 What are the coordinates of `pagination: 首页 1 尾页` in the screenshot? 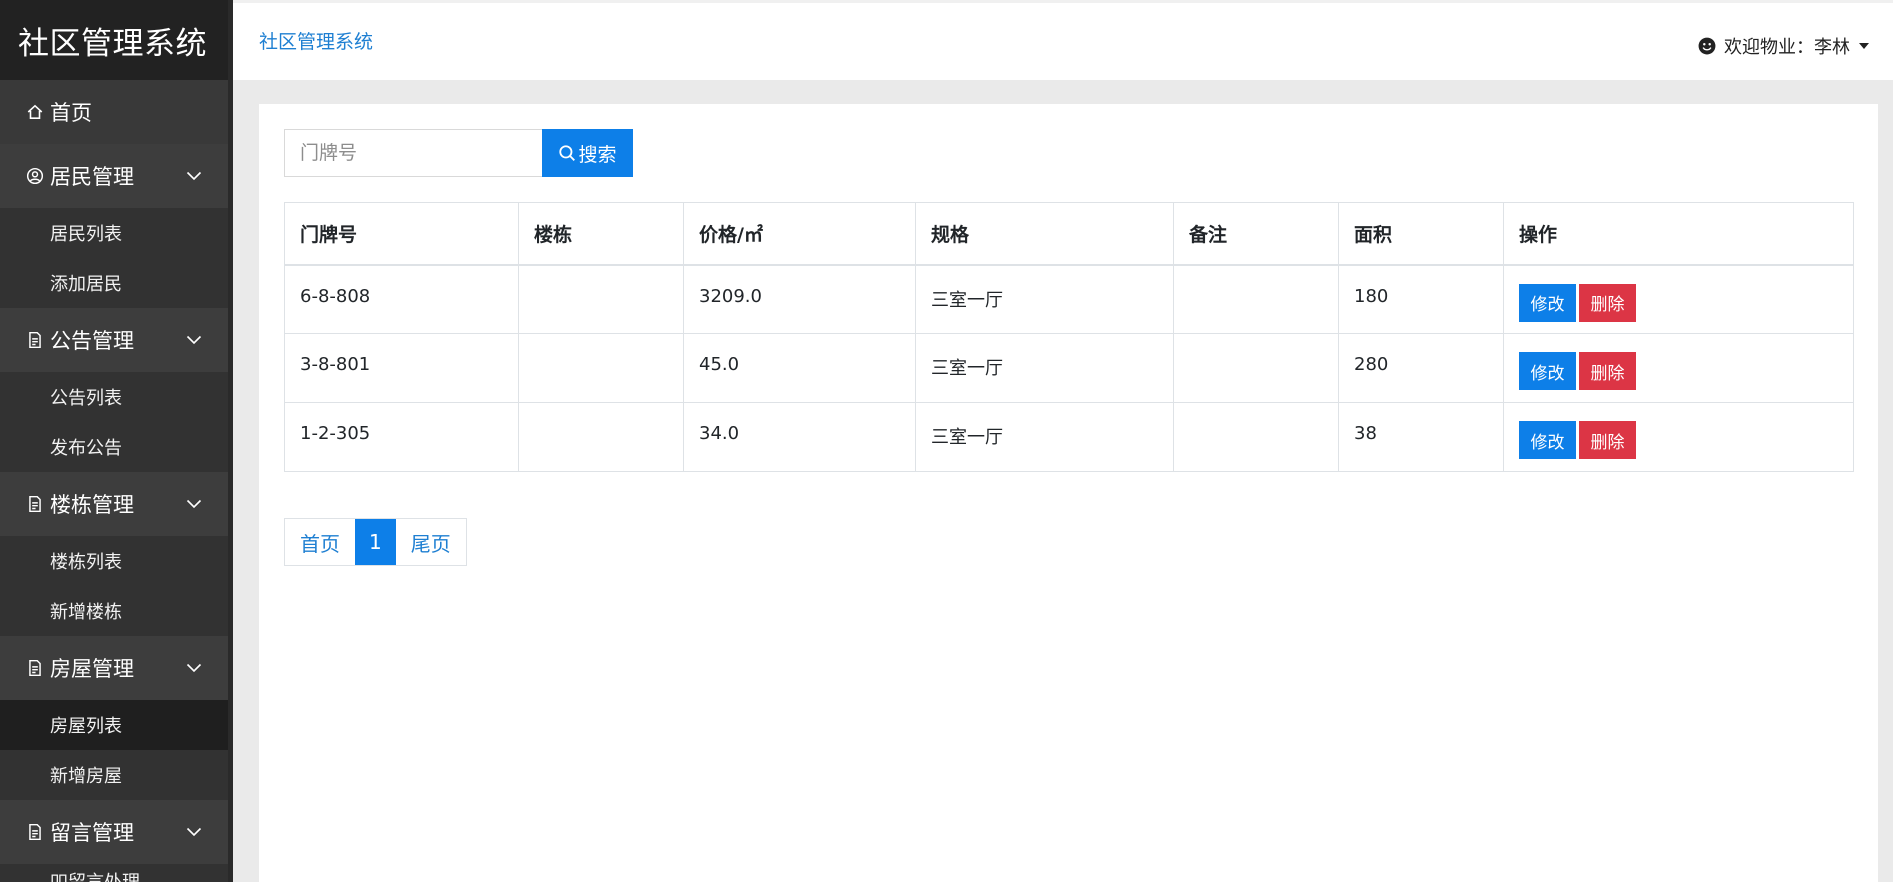 It's located at (375, 542).